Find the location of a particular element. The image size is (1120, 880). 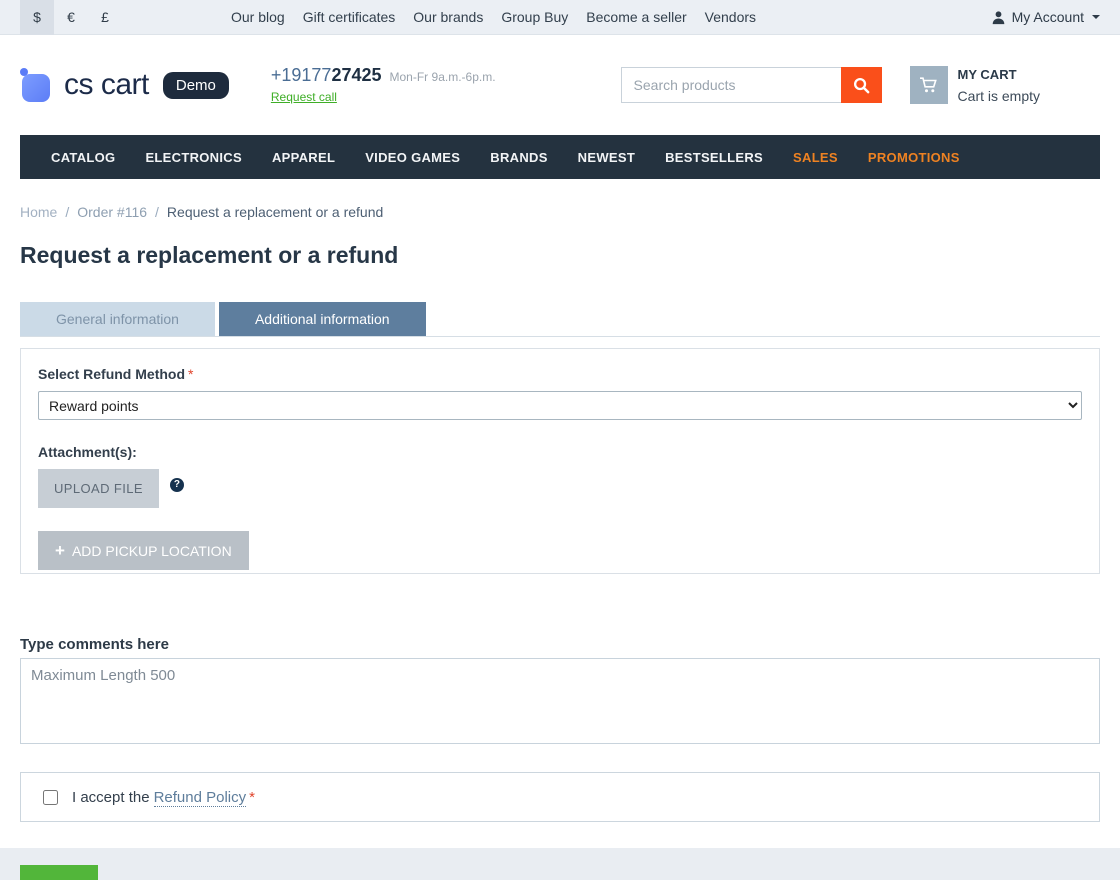

breadcrumb-order: Order #116 is located at coordinates (112, 212).